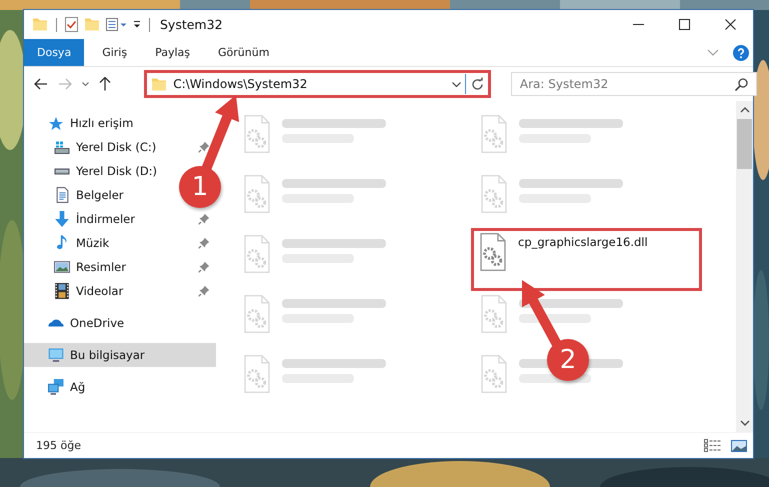 This screenshot has height=487, width=769. Describe the element at coordinates (93, 243) in the screenshot. I see `sidebar-item: Müzik` at that location.